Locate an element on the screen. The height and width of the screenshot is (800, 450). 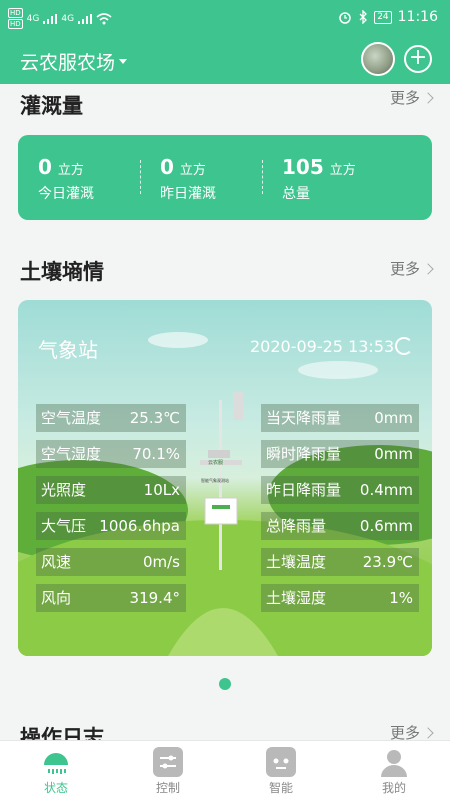
weather-station-title: 气象站 is located at coordinates (68, 350).